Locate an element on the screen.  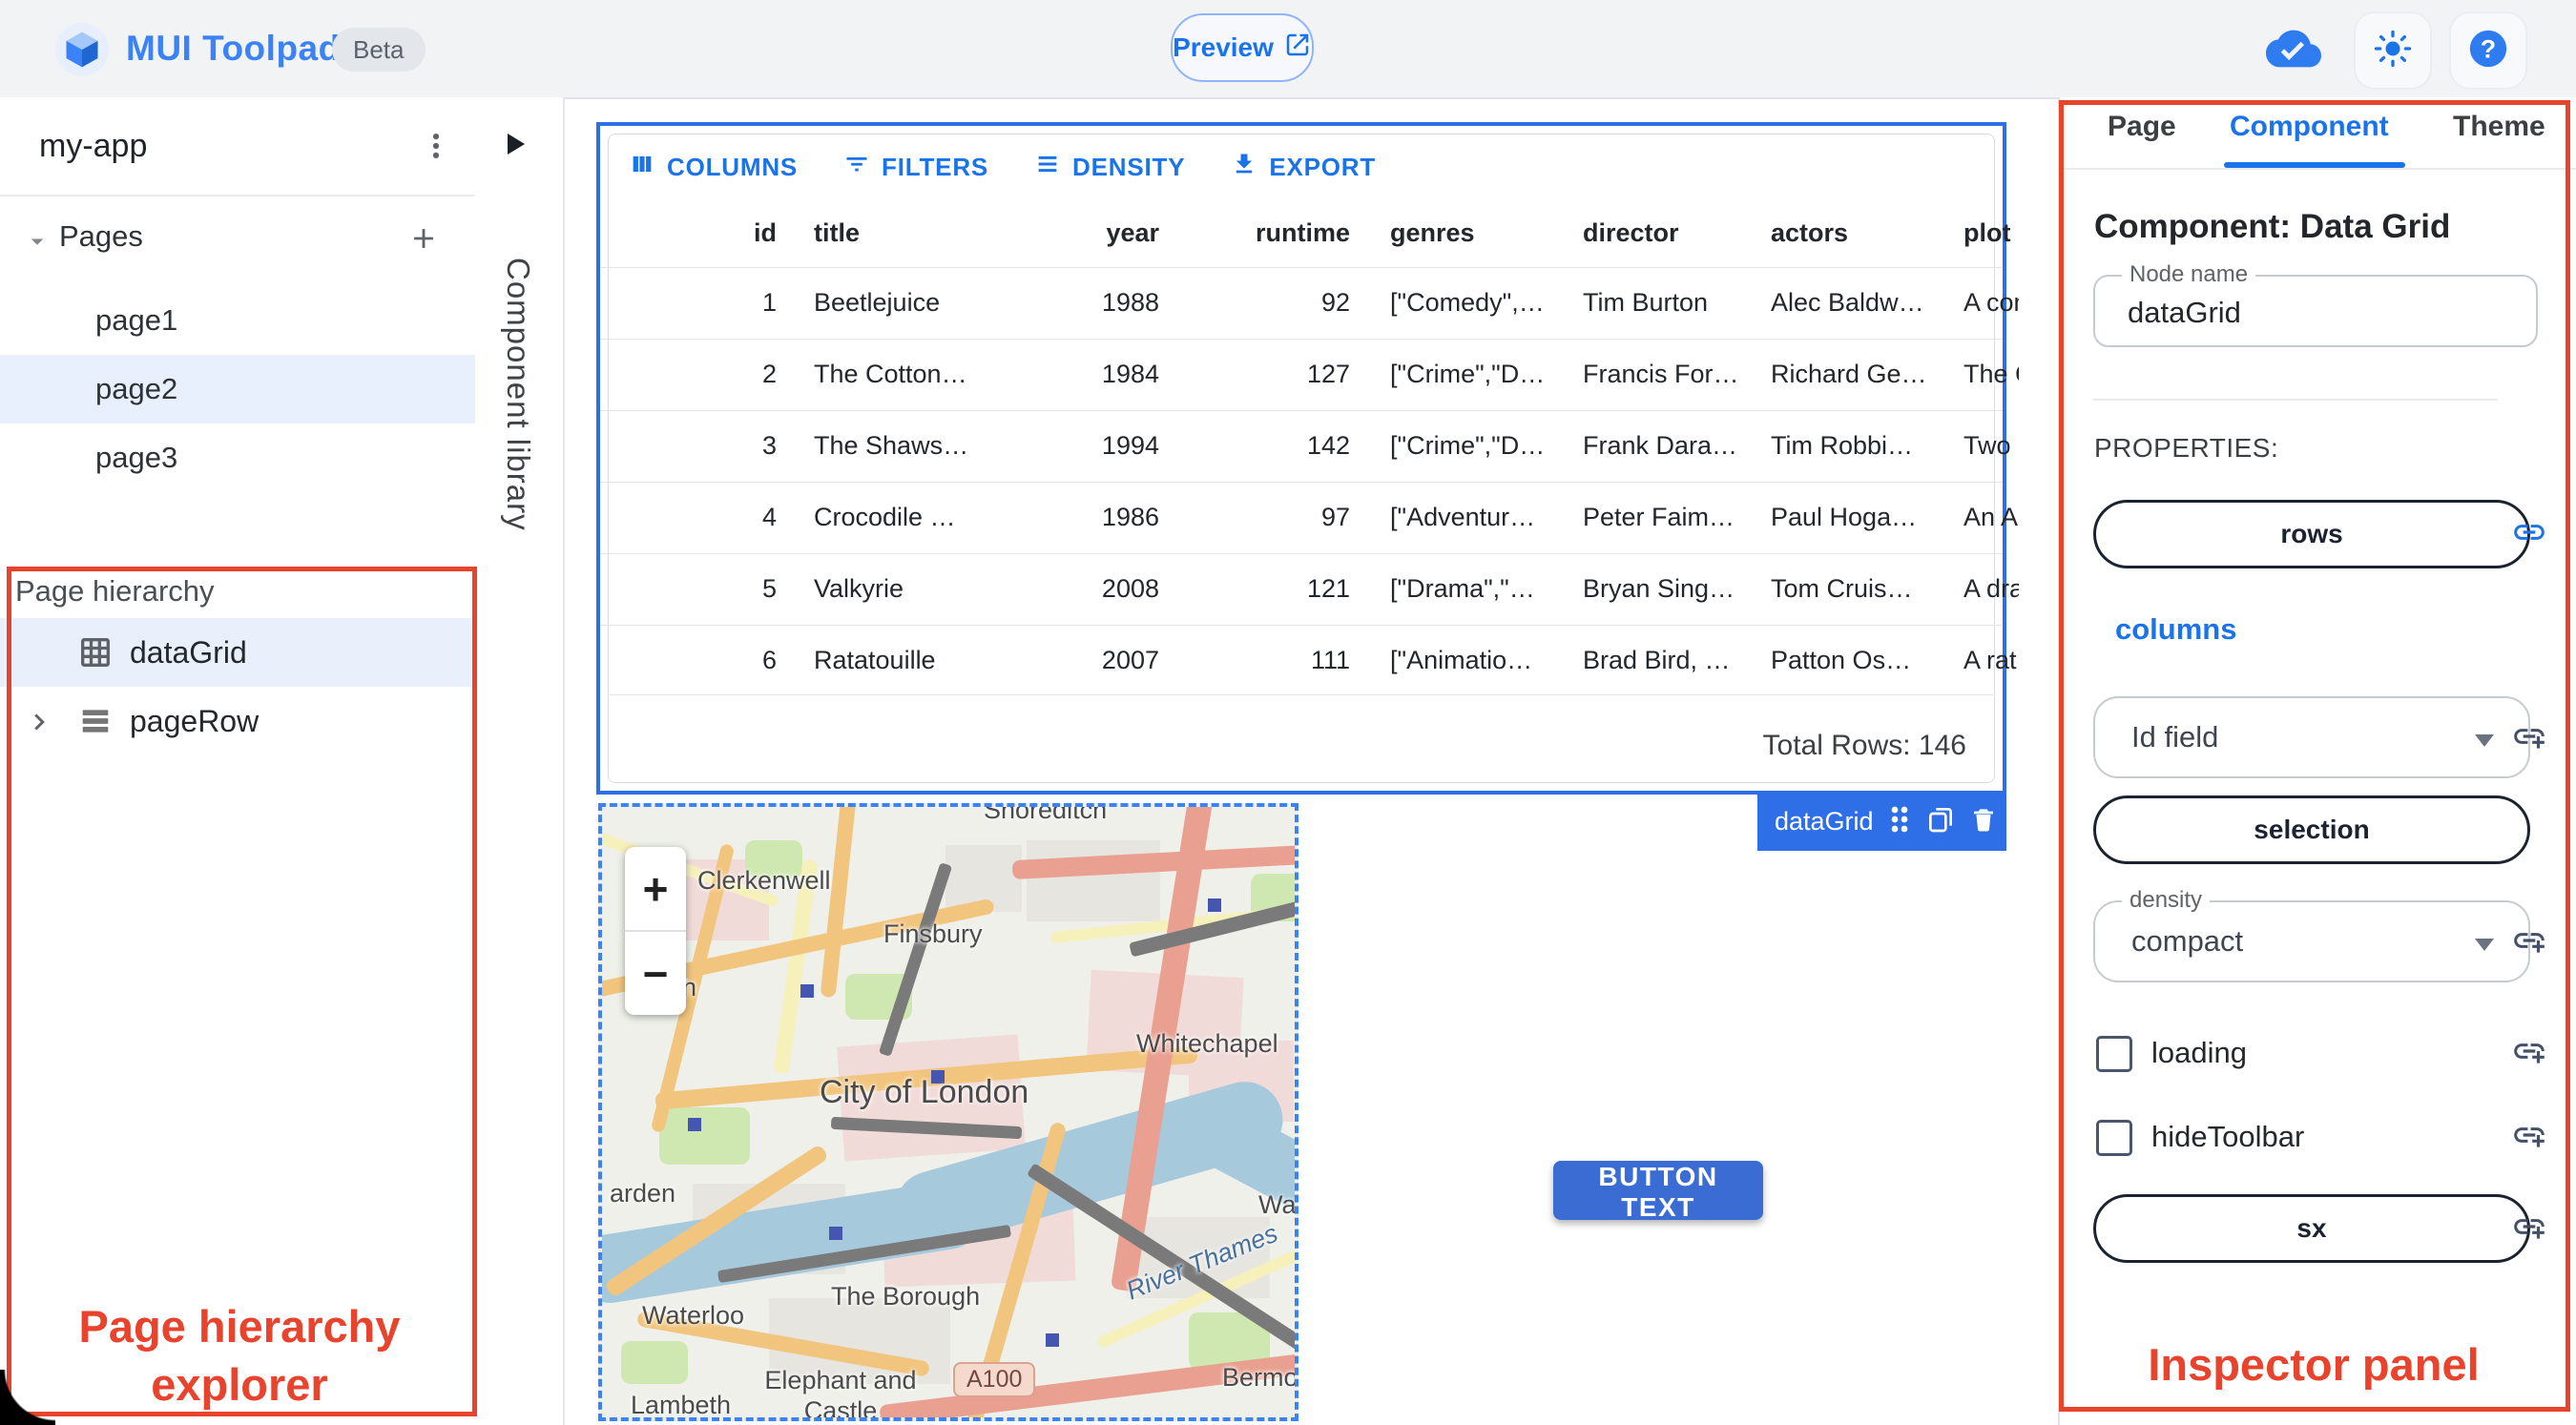
pages-tree-header: Pages is located at coordinates (237, 237).